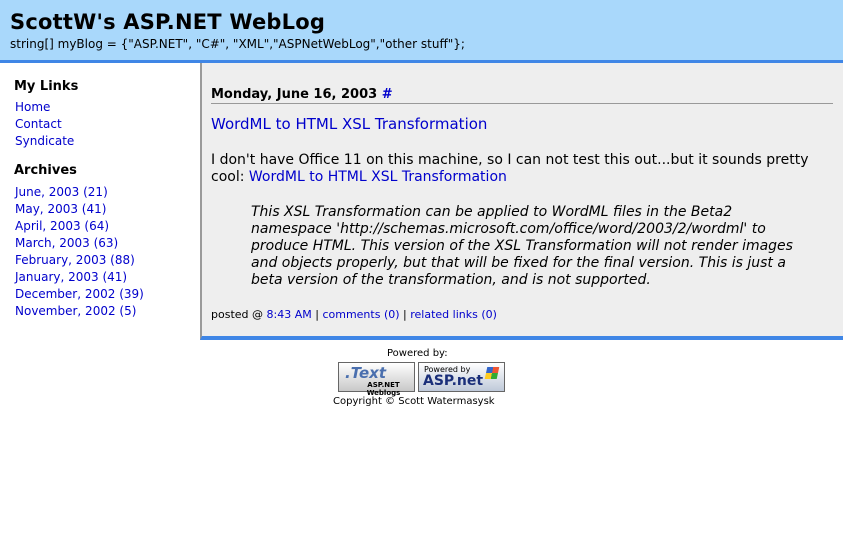 This screenshot has width=843, height=543. I want to click on powered-by-badges: .Text ASP.NET Weblogs Powered by ASP.net, so click(423, 379).